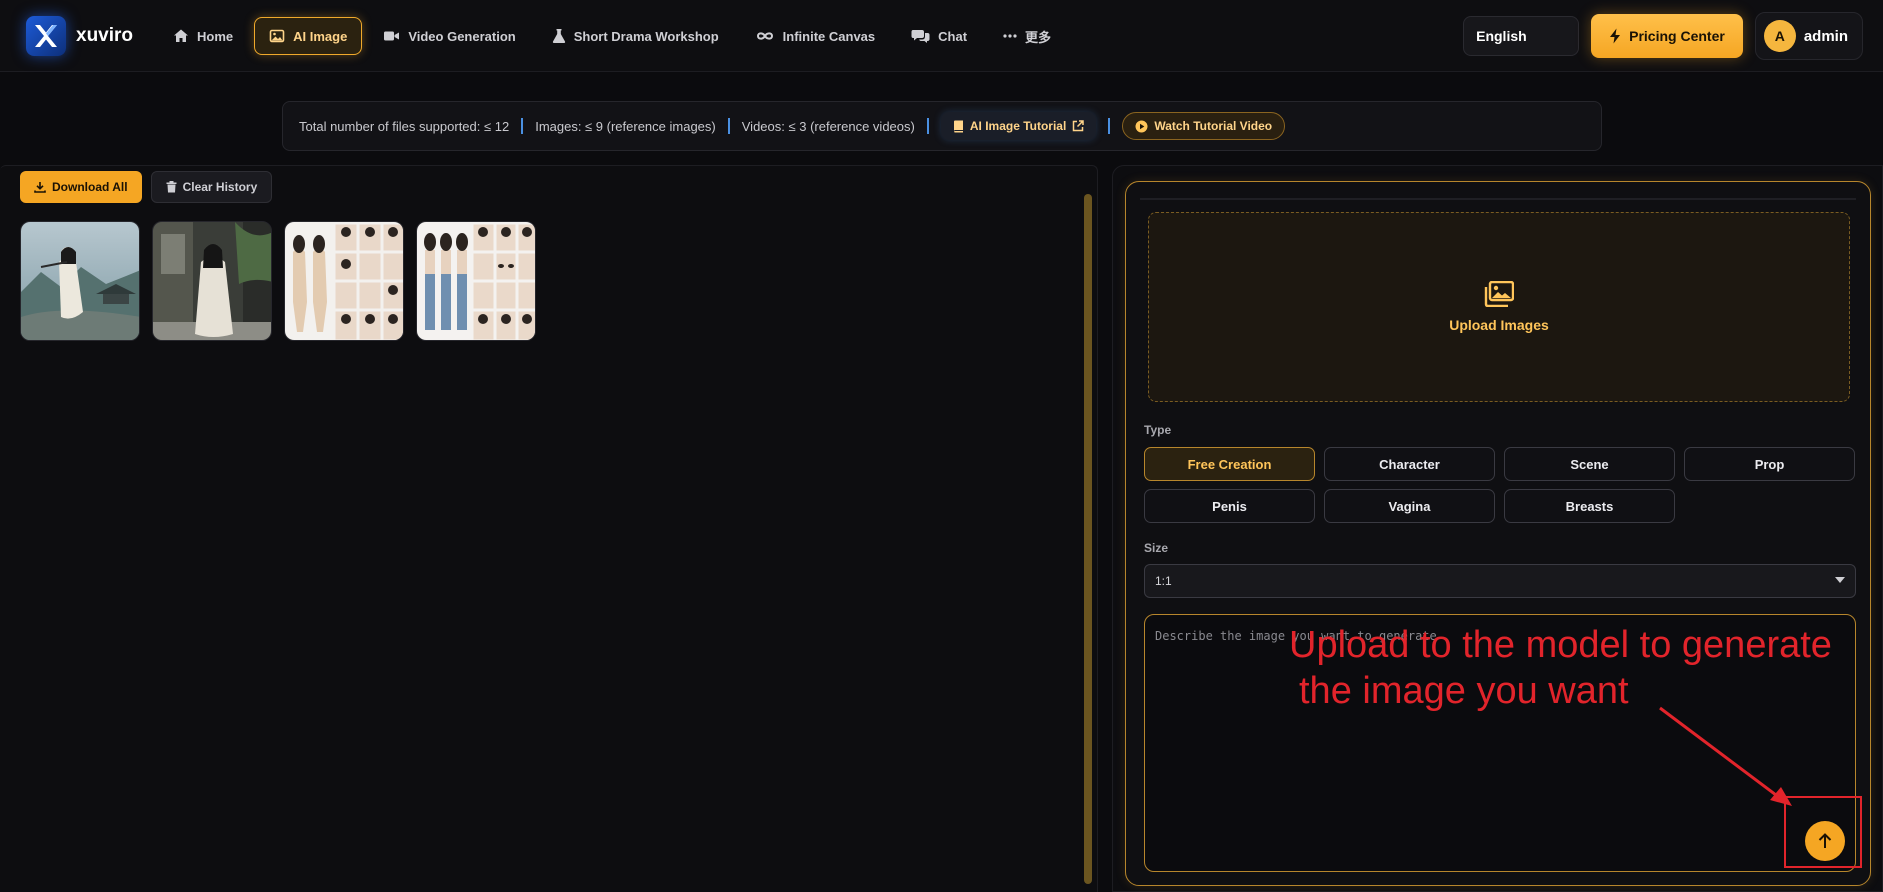 The width and height of the screenshot is (1883, 892). I want to click on watch-tutorial-video-label: Watch Tutorial Video, so click(1213, 126).